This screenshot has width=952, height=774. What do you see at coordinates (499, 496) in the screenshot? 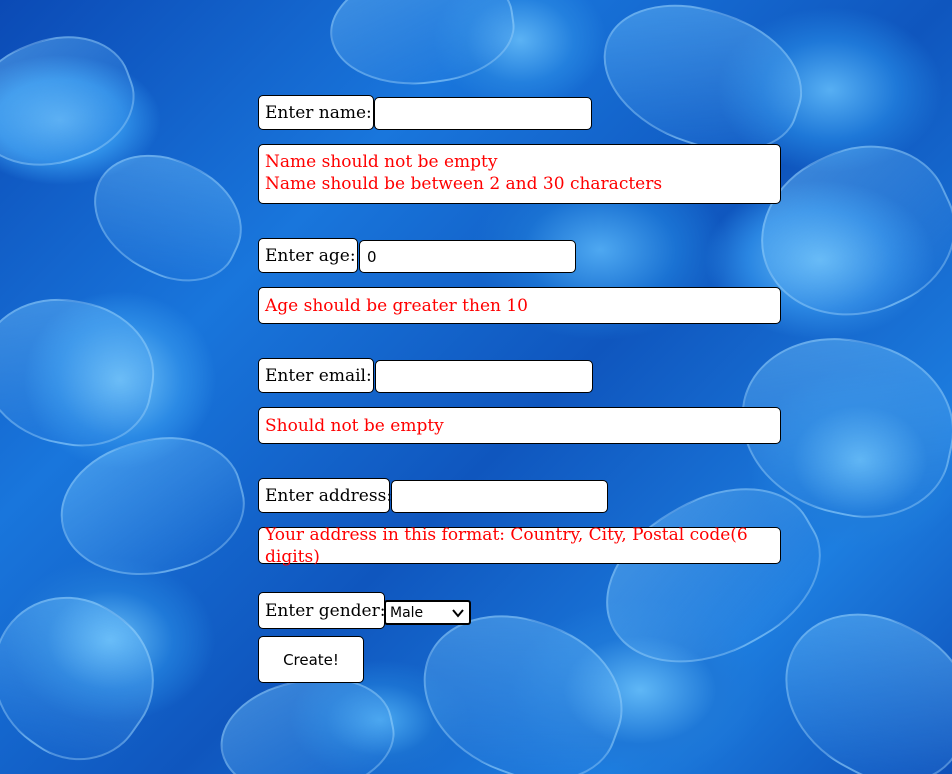
I see `address-input` at bounding box center [499, 496].